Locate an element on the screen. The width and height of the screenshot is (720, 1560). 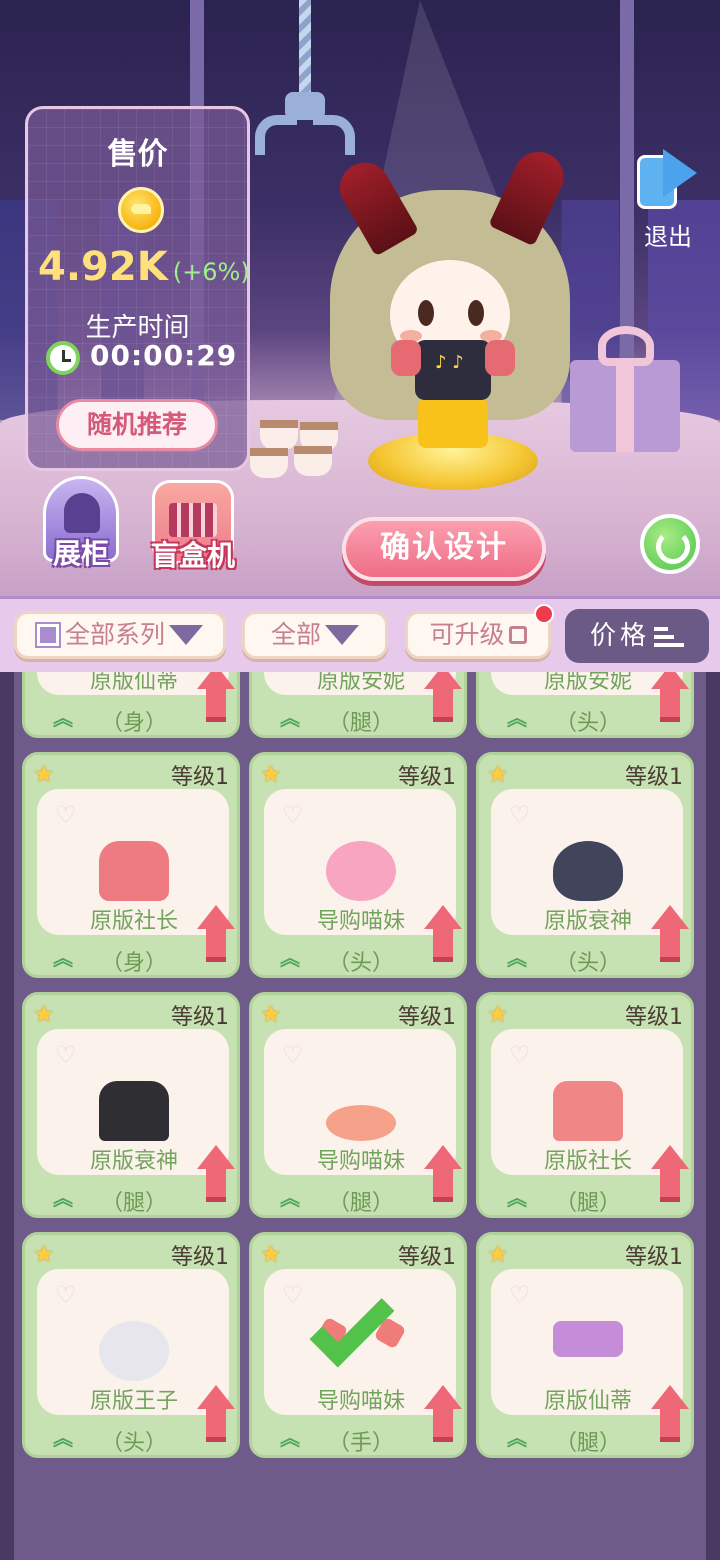
claw-icon is located at coordinates (305, 85).